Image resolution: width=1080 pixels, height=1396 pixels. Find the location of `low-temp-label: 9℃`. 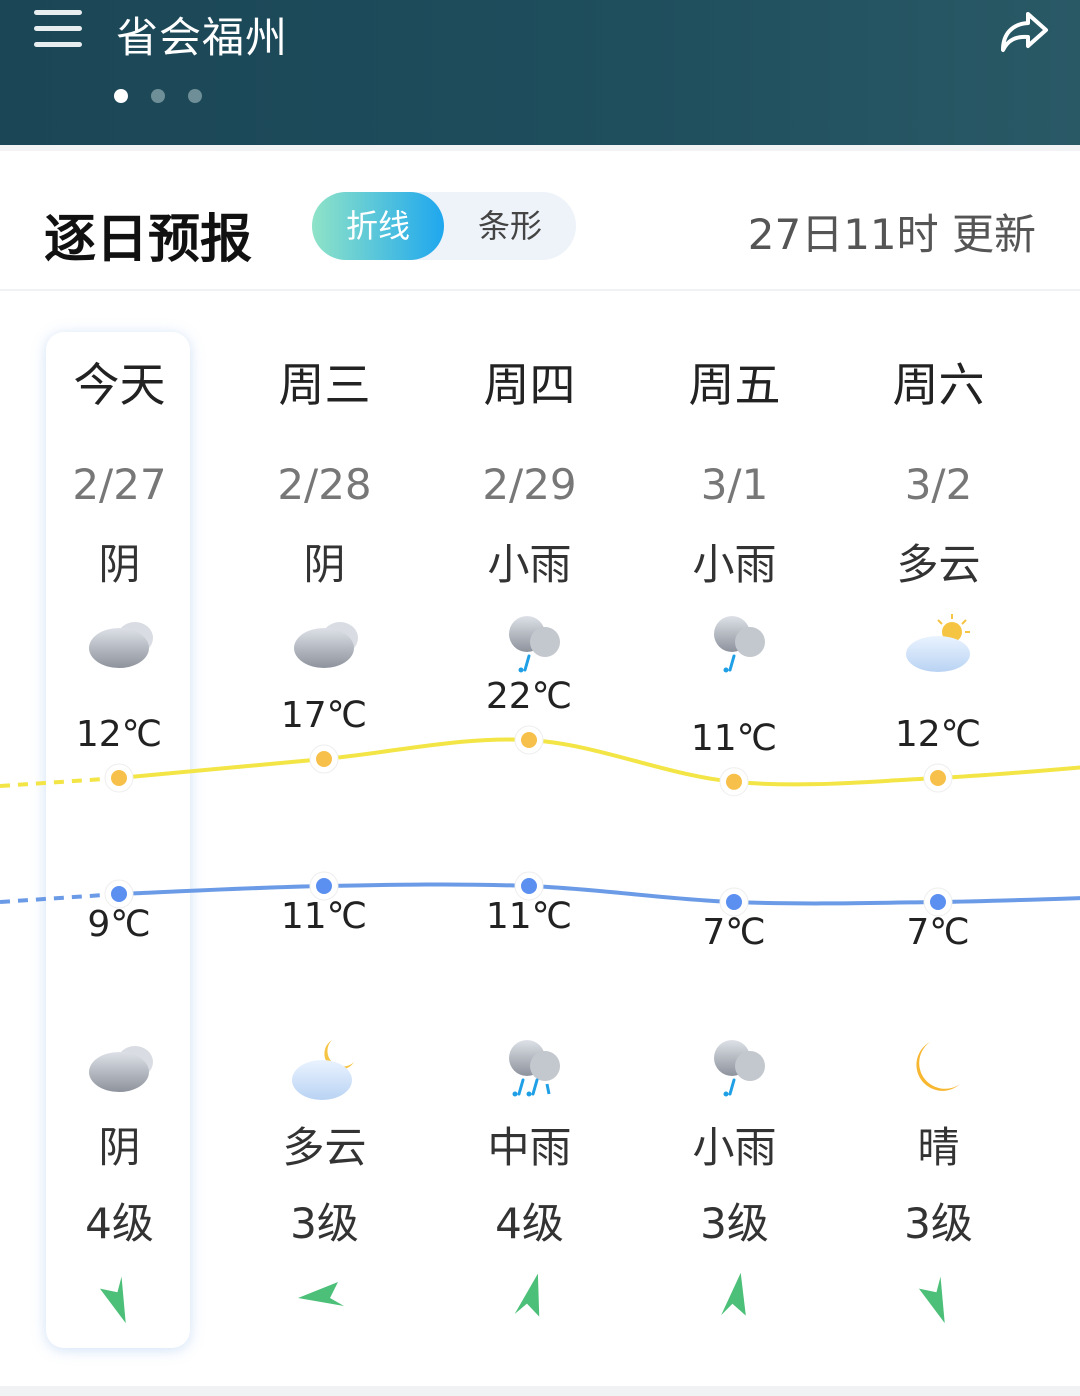

low-temp-label: 9℃ is located at coordinates (119, 924).